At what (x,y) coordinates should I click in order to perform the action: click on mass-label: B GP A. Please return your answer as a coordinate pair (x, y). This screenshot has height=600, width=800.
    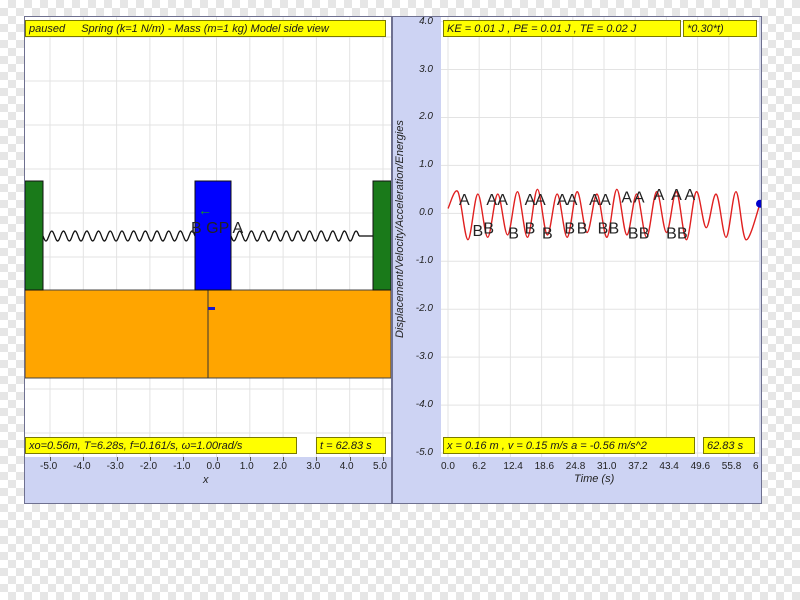
    Looking at the image, I should click on (217, 228).